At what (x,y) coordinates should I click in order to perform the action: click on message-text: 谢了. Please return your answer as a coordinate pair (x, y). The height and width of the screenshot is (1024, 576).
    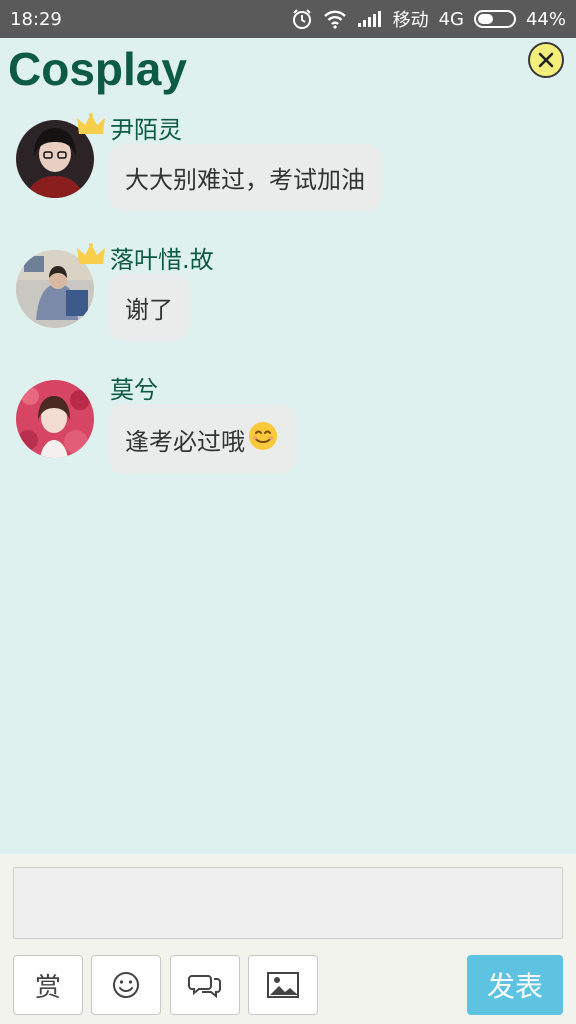
    Looking at the image, I should click on (149, 310).